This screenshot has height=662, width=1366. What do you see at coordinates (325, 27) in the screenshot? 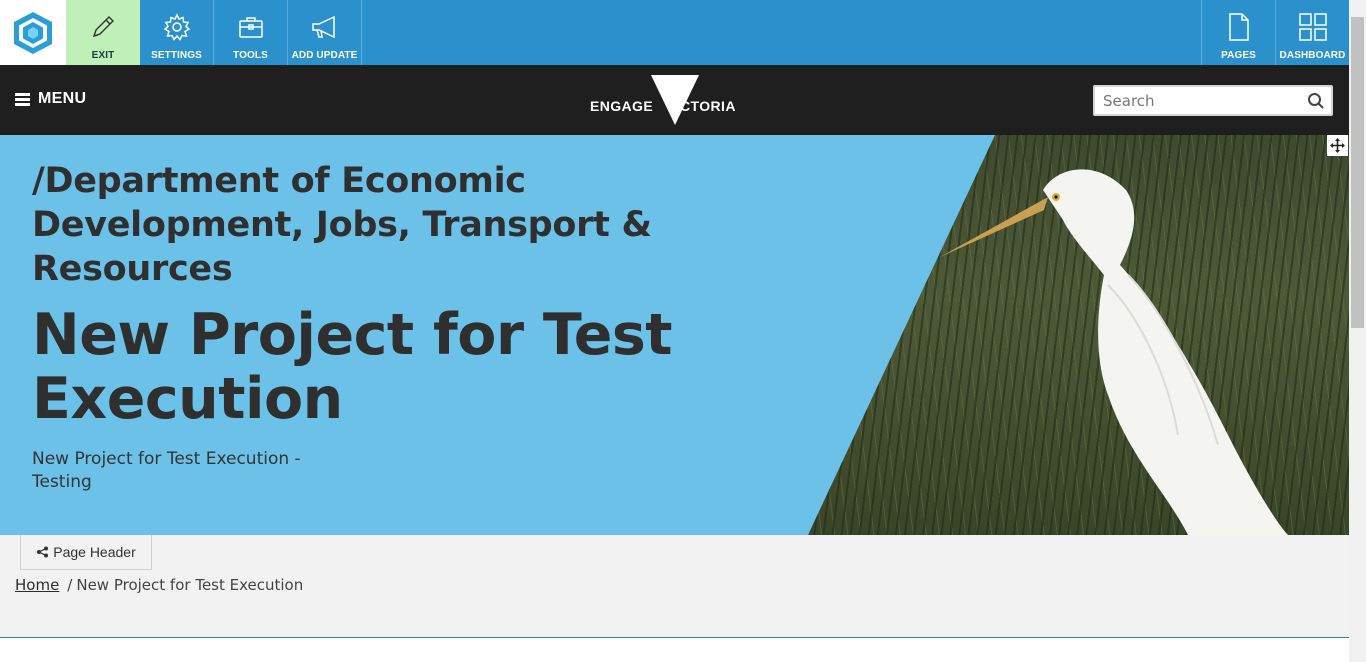
I see `megaphone-icon` at bounding box center [325, 27].